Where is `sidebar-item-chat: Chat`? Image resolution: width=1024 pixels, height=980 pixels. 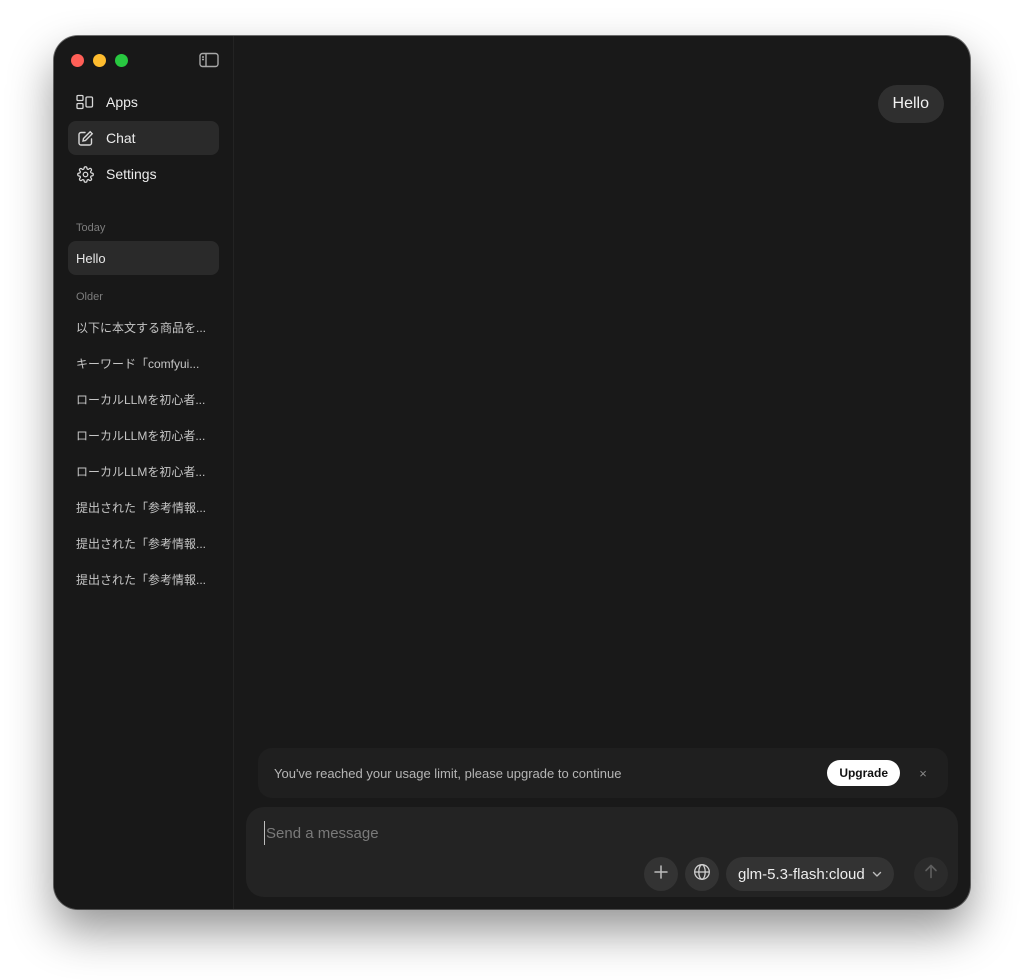
sidebar-item-chat: Chat is located at coordinates (143, 138).